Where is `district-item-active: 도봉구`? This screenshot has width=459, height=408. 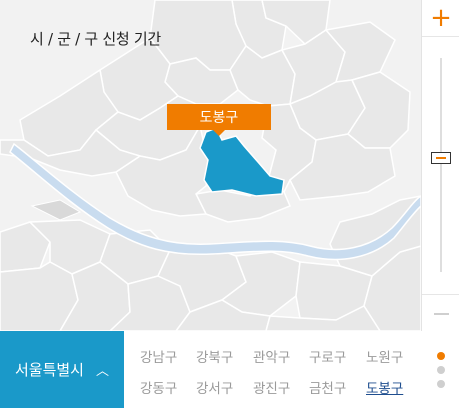 district-item-active: 도봉구 is located at coordinates (384, 387).